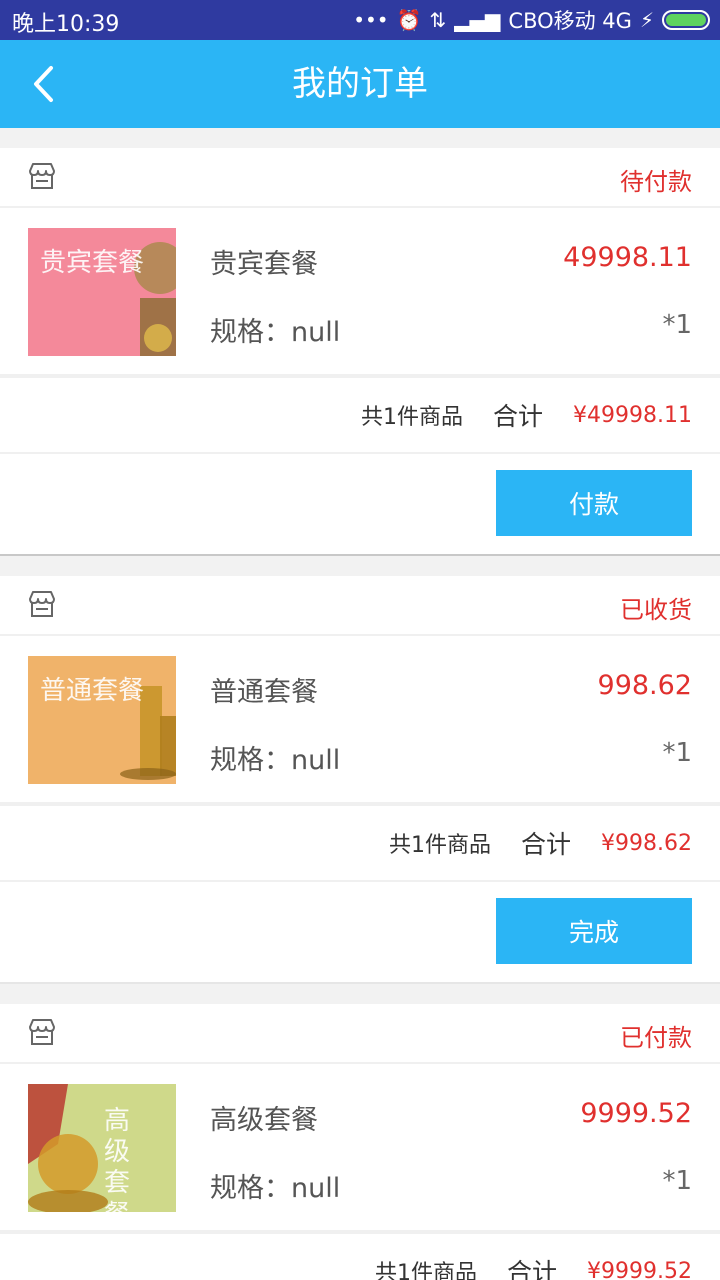 This screenshot has height=1280, width=720. What do you see at coordinates (102, 292) in the screenshot?
I see `product-thumbnail: 贵宾套餐` at bounding box center [102, 292].